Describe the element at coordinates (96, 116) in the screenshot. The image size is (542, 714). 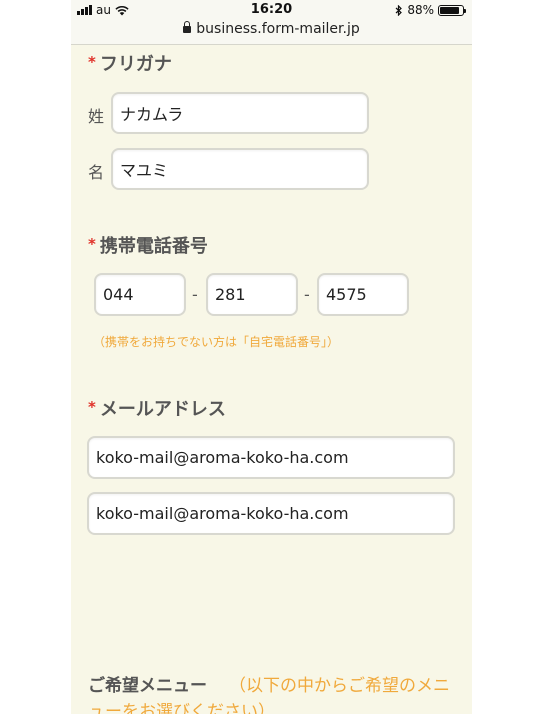
I see `last-name-label: 姓` at that location.